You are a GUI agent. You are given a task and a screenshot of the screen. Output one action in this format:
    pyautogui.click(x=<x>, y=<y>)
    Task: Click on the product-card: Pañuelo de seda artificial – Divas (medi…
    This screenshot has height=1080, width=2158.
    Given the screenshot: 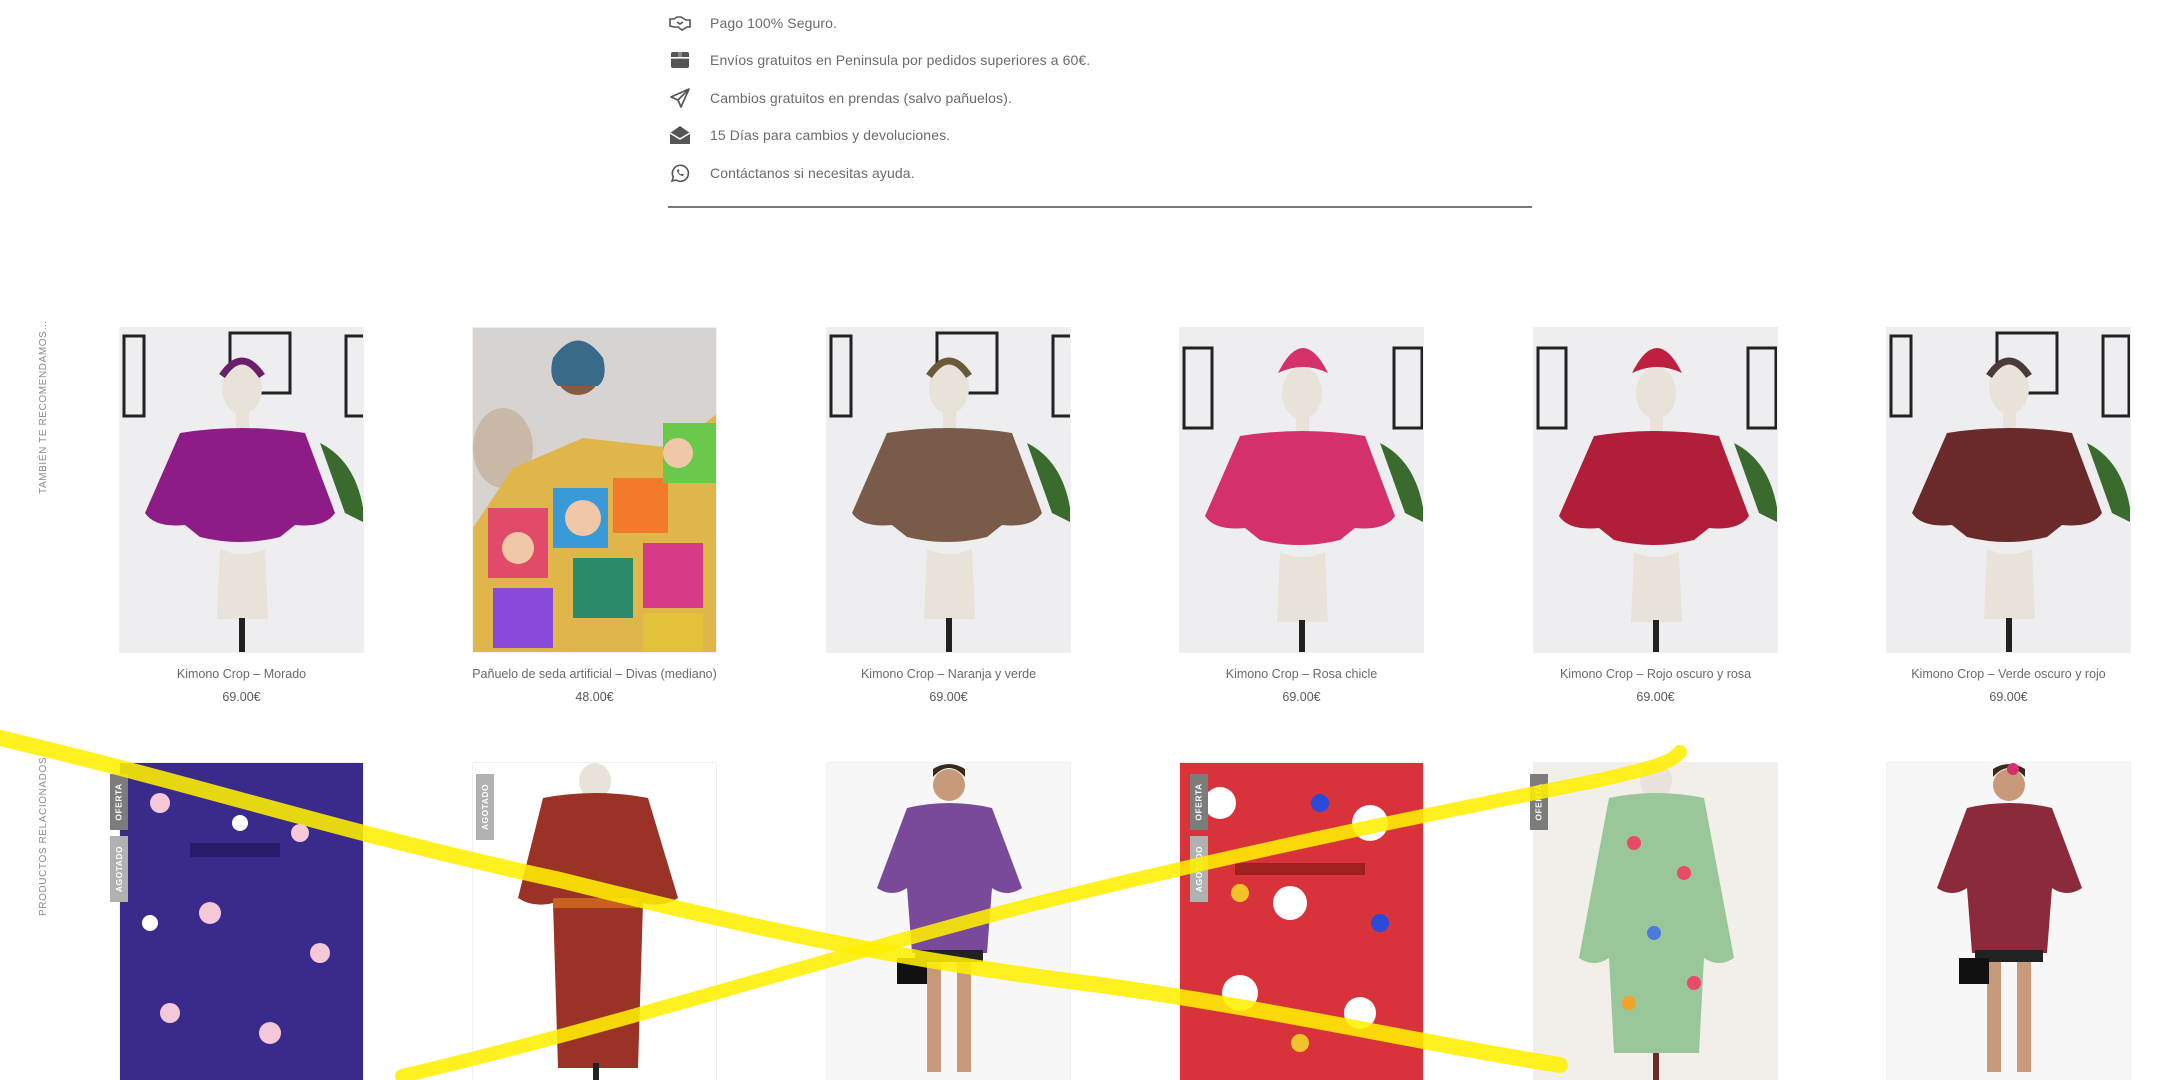 What is the action you would take?
    pyautogui.click(x=594, y=515)
    